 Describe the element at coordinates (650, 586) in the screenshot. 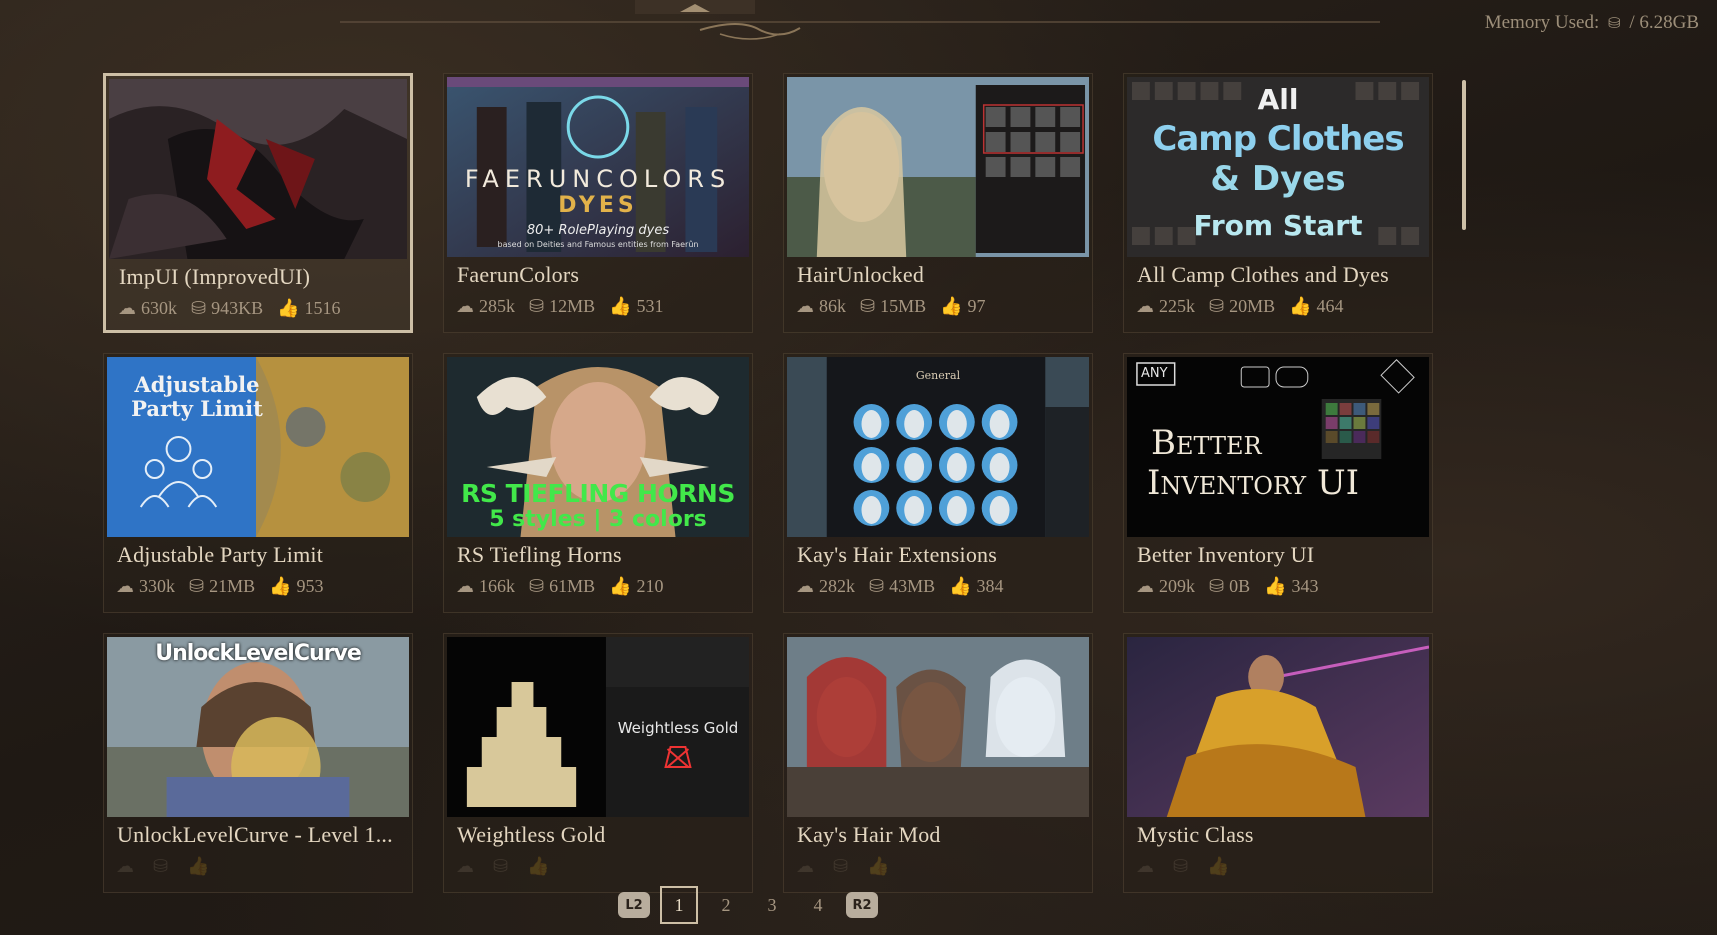

I see `like-count: 210` at that location.